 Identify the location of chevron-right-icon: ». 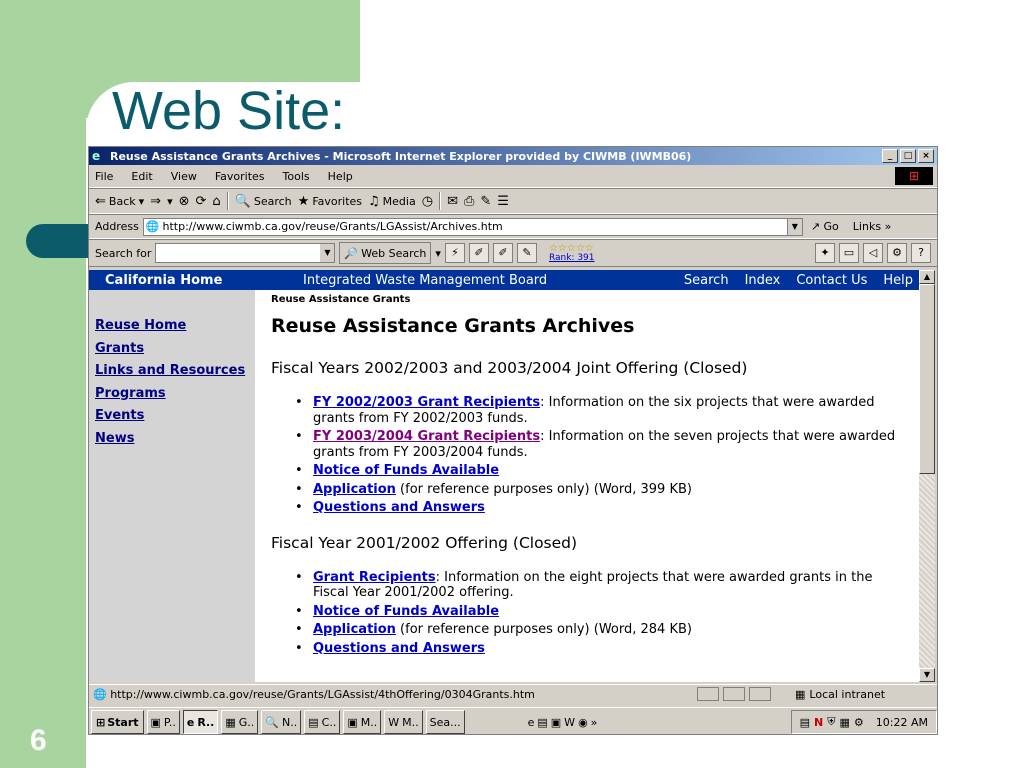
(594, 722).